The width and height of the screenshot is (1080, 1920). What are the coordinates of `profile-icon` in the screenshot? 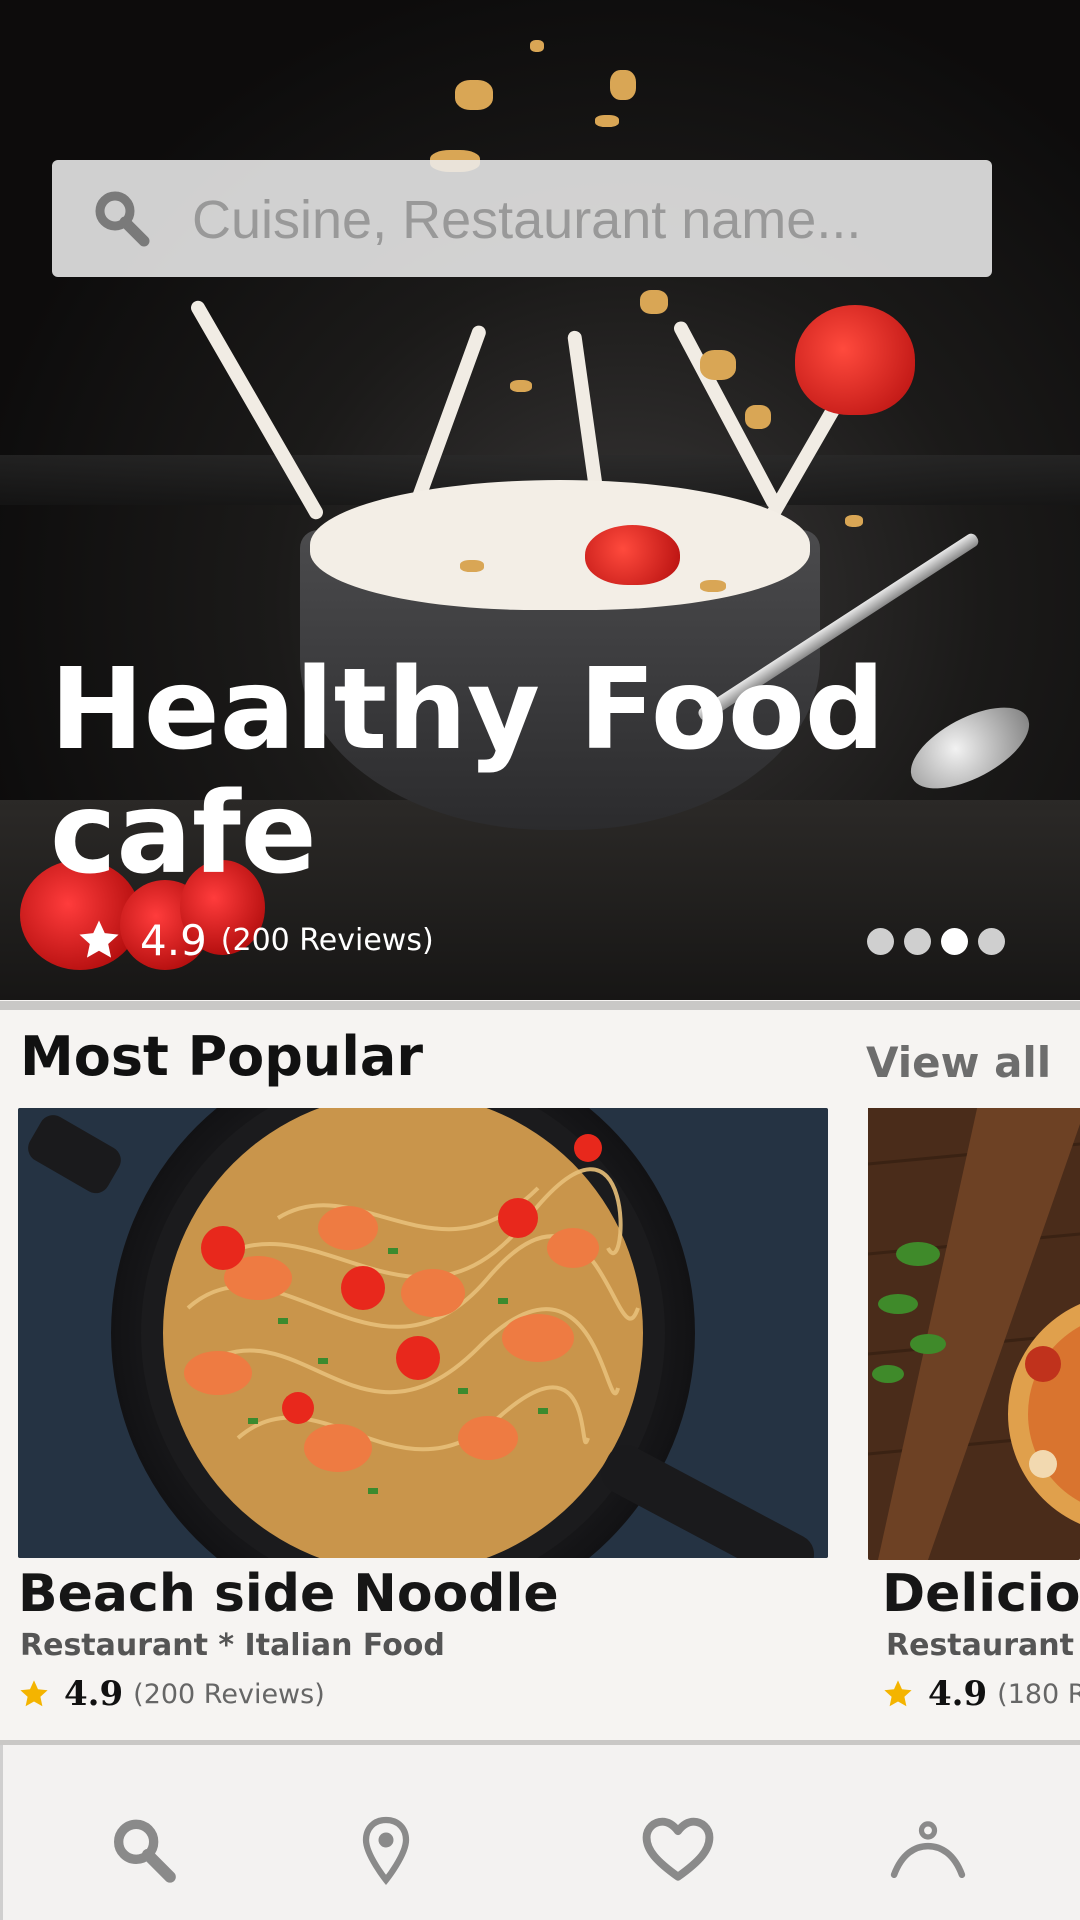 It's located at (928, 1850).